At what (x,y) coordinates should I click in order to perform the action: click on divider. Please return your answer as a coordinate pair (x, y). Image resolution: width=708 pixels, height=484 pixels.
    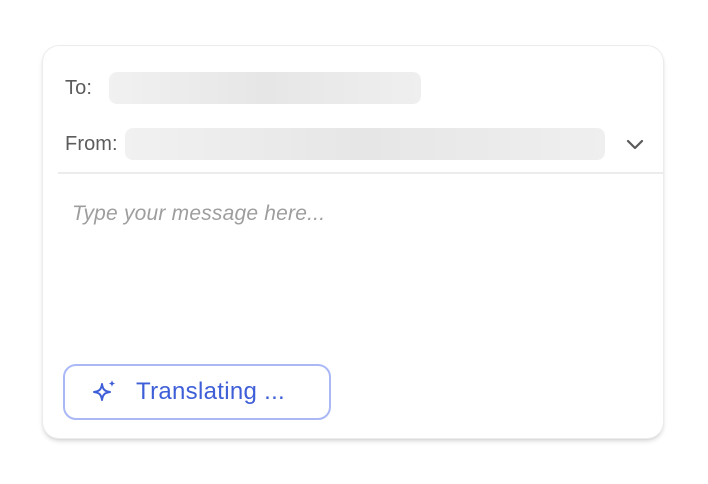
    Looking at the image, I should click on (360, 173).